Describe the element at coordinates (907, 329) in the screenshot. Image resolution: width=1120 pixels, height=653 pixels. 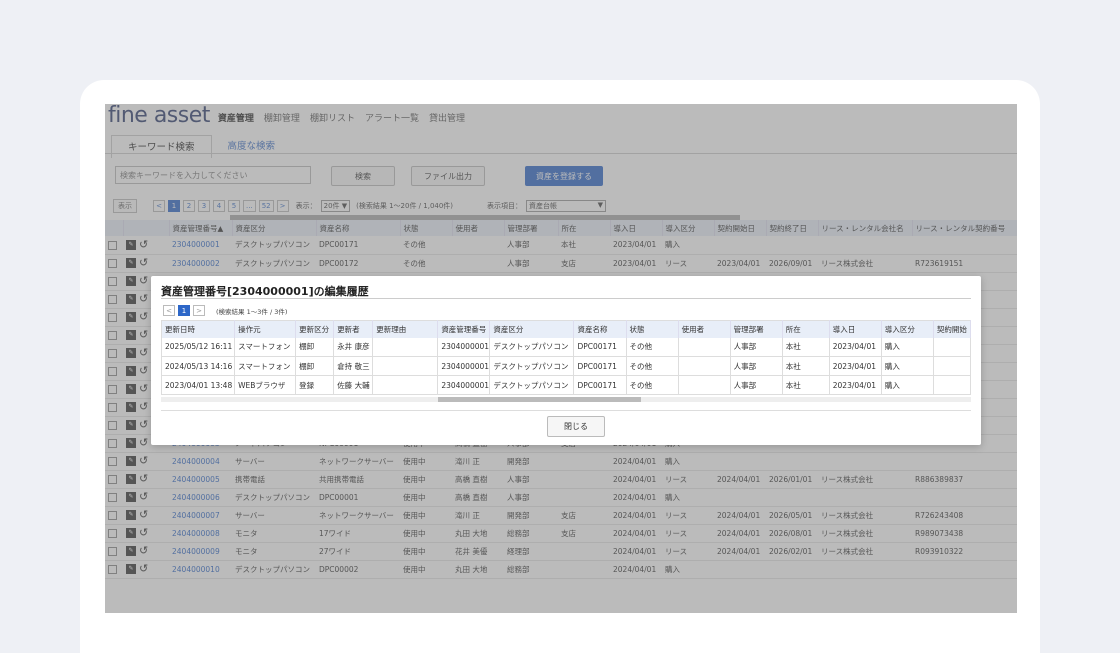
I see `history-header-intro-type: 導入区分` at that location.